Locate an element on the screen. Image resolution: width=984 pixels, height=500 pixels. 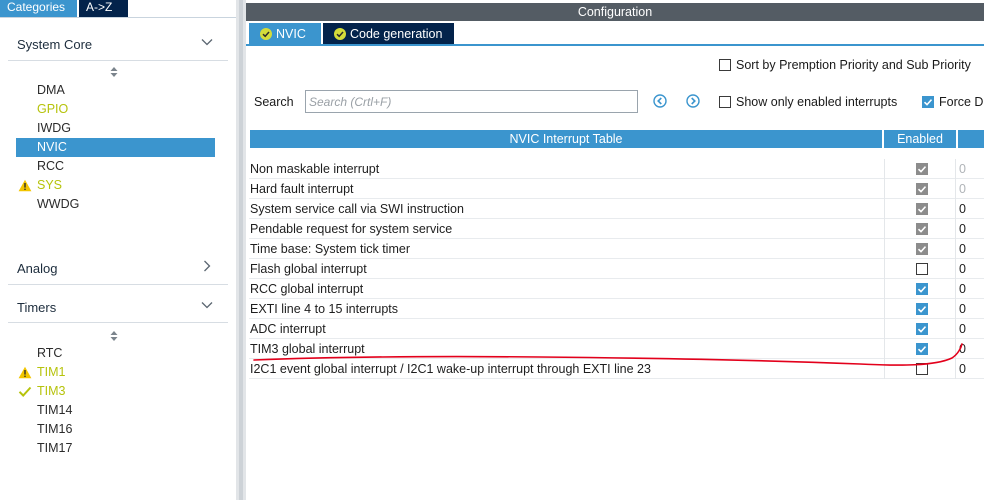
section-analog-title: Analog is located at coordinates (37, 268).